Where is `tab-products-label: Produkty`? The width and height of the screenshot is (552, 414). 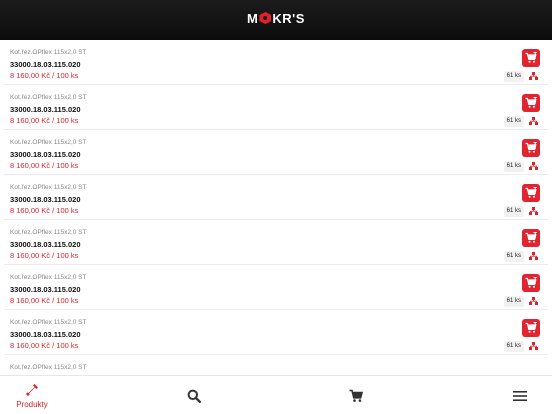 tab-products-label: Produkty is located at coordinates (32, 404).